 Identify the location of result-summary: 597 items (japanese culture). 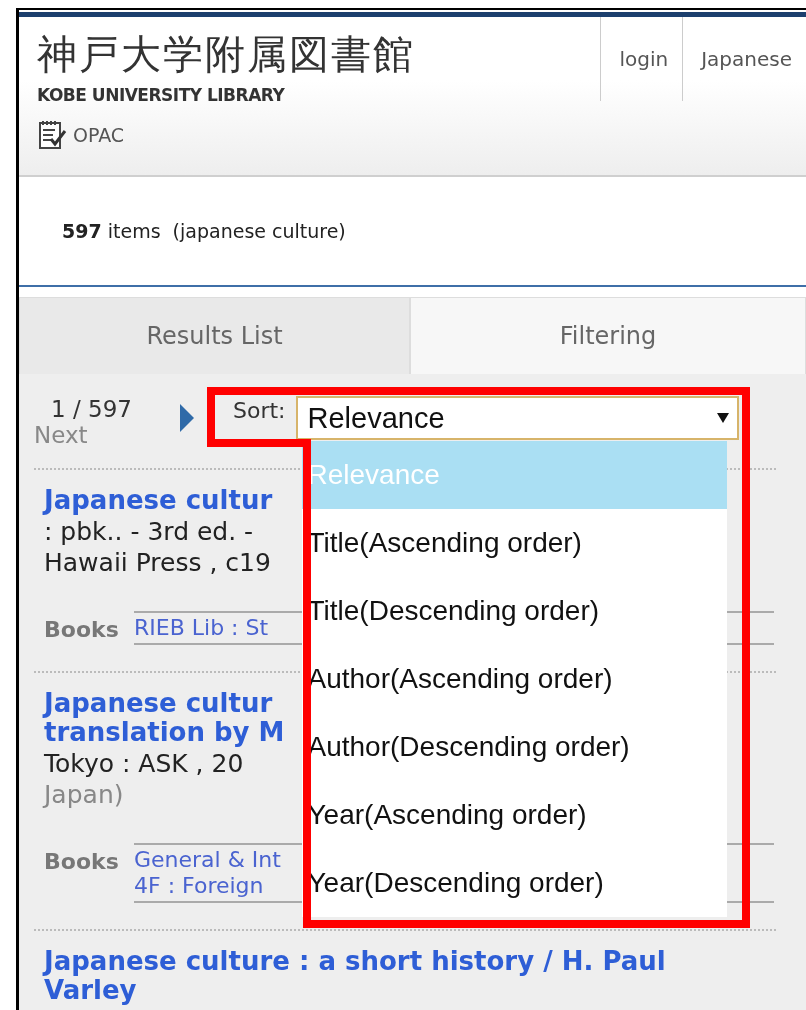
(412, 232).